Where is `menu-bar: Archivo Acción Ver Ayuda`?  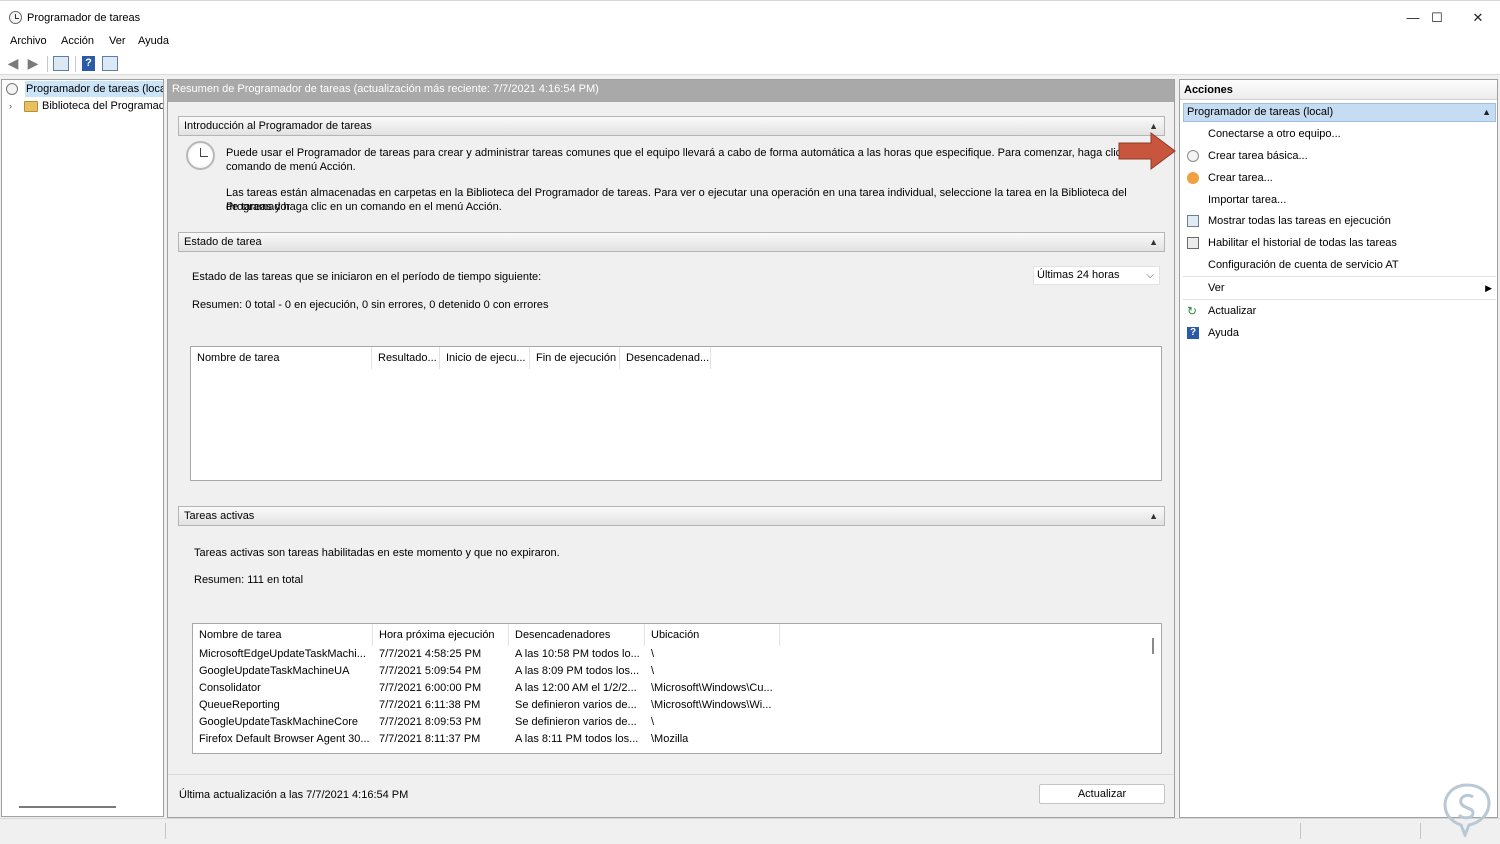
menu-bar: Archivo Acción Ver Ayuda is located at coordinates (750, 42).